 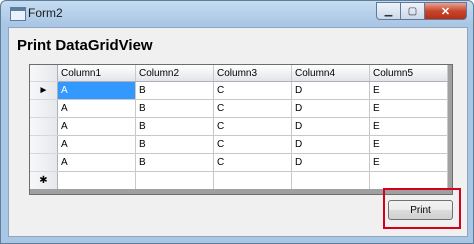 I want to click on window-title: Form2, so click(x=45, y=13).